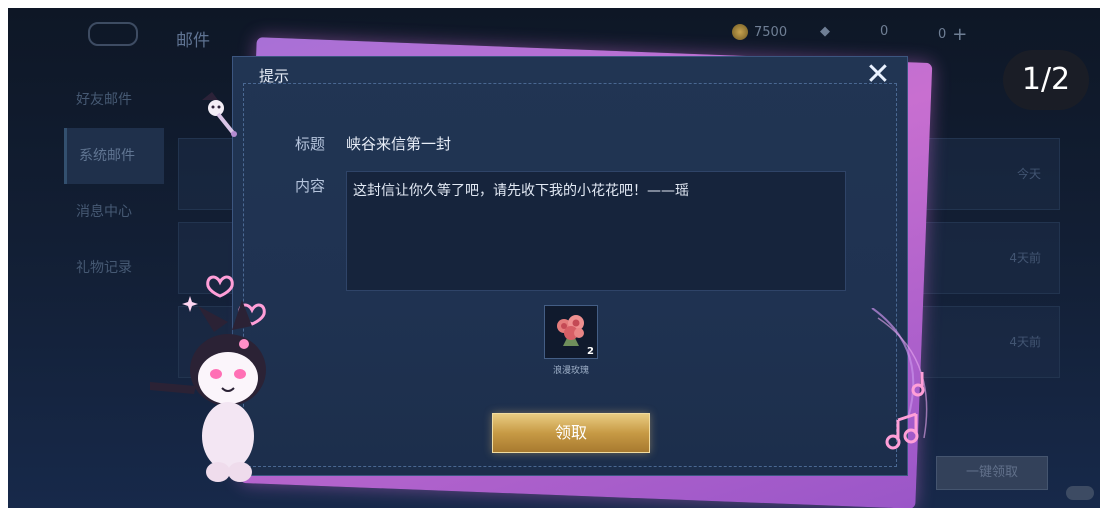 The height and width of the screenshot is (516, 1108). What do you see at coordinates (884, 31) in the screenshot?
I see `diamond-value: 0` at bounding box center [884, 31].